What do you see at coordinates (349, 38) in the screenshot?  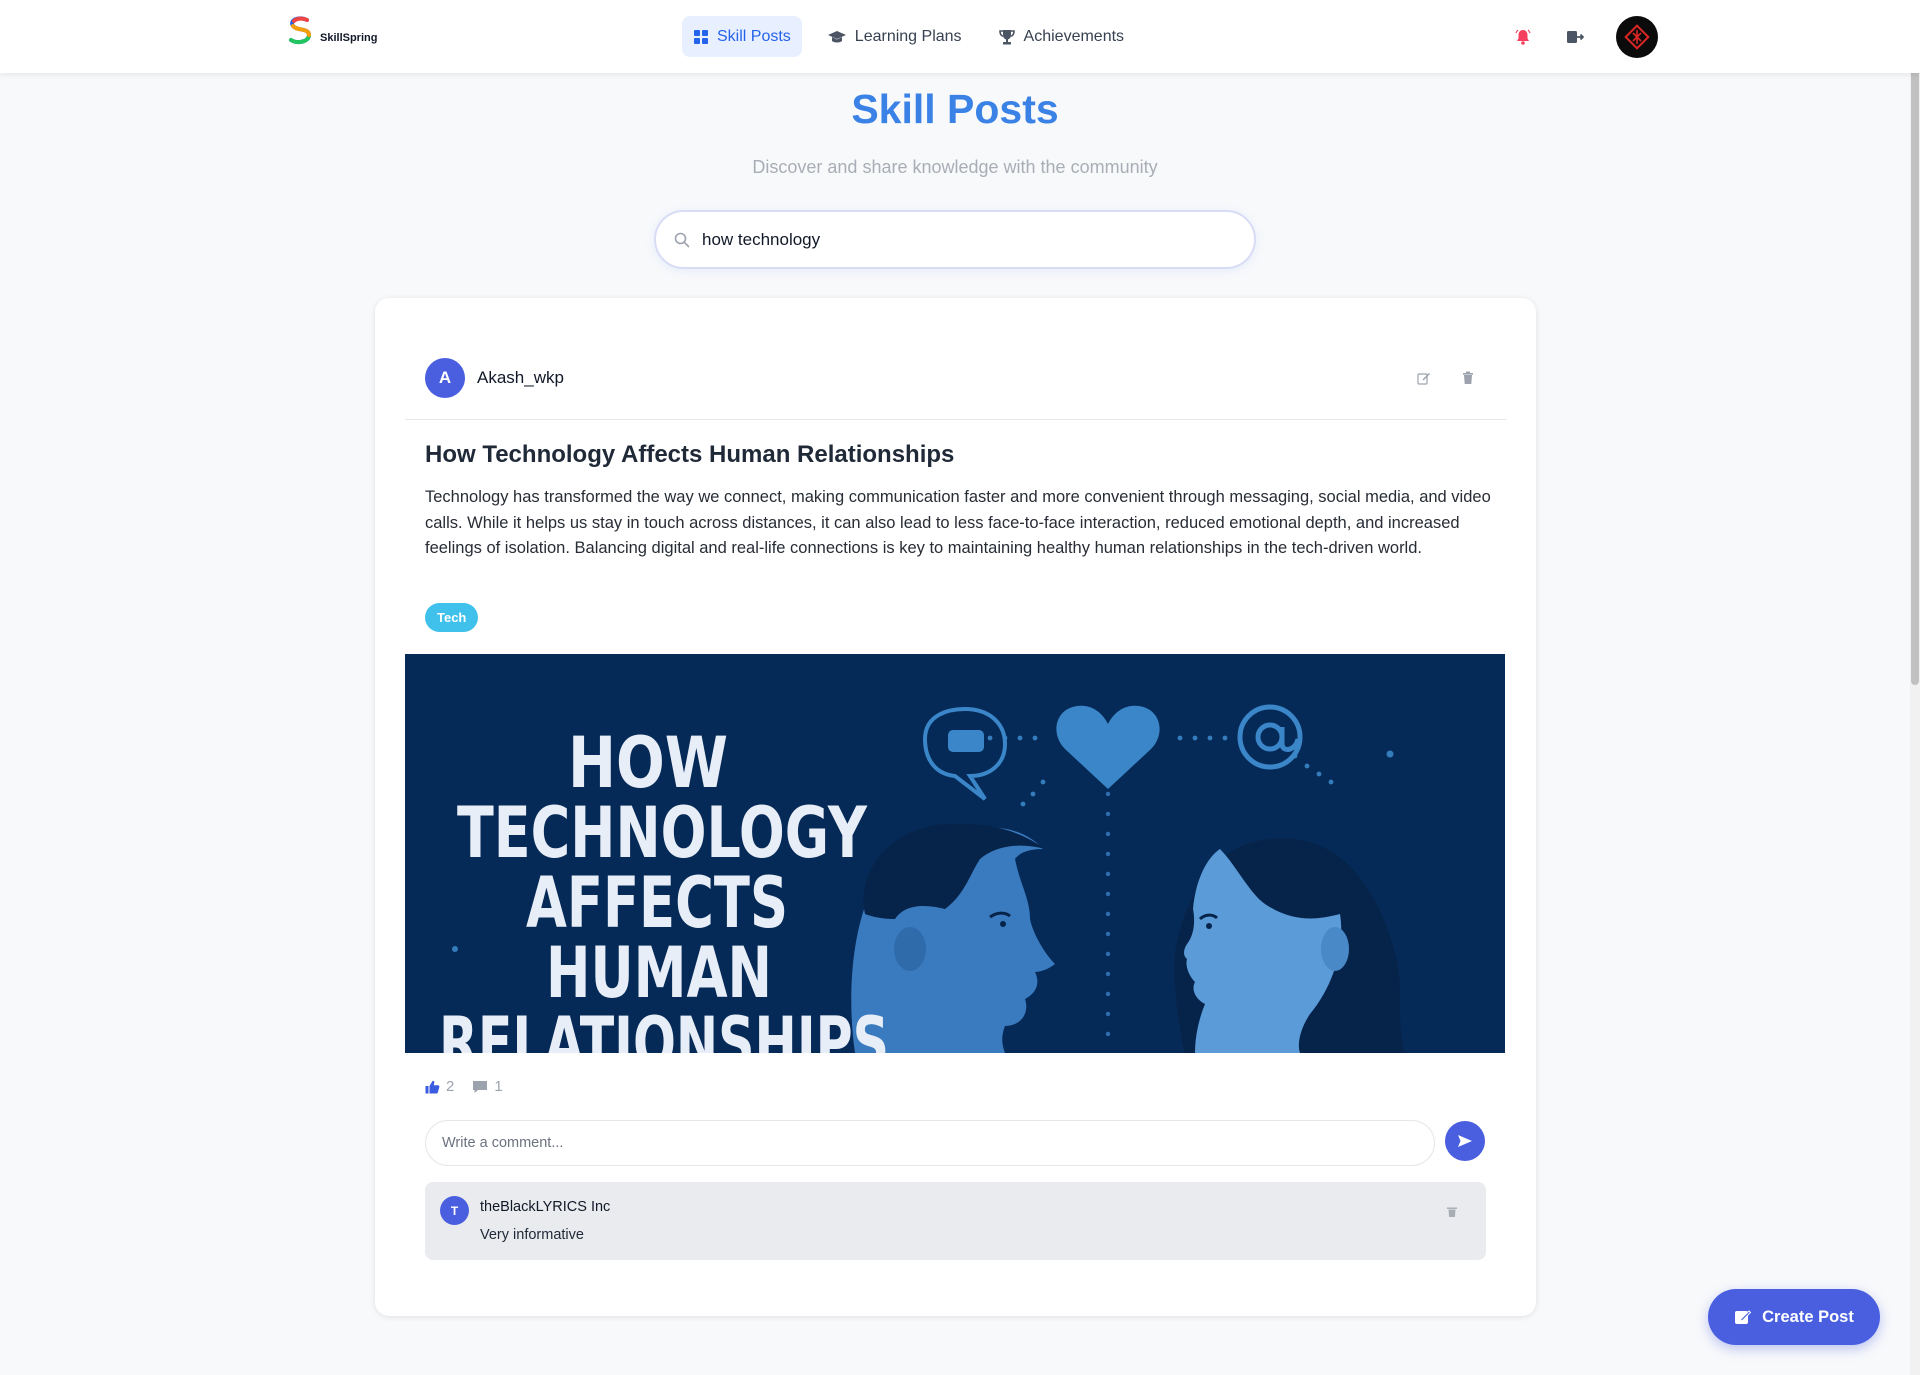 I see `logo-text: SkillSpring` at bounding box center [349, 38].